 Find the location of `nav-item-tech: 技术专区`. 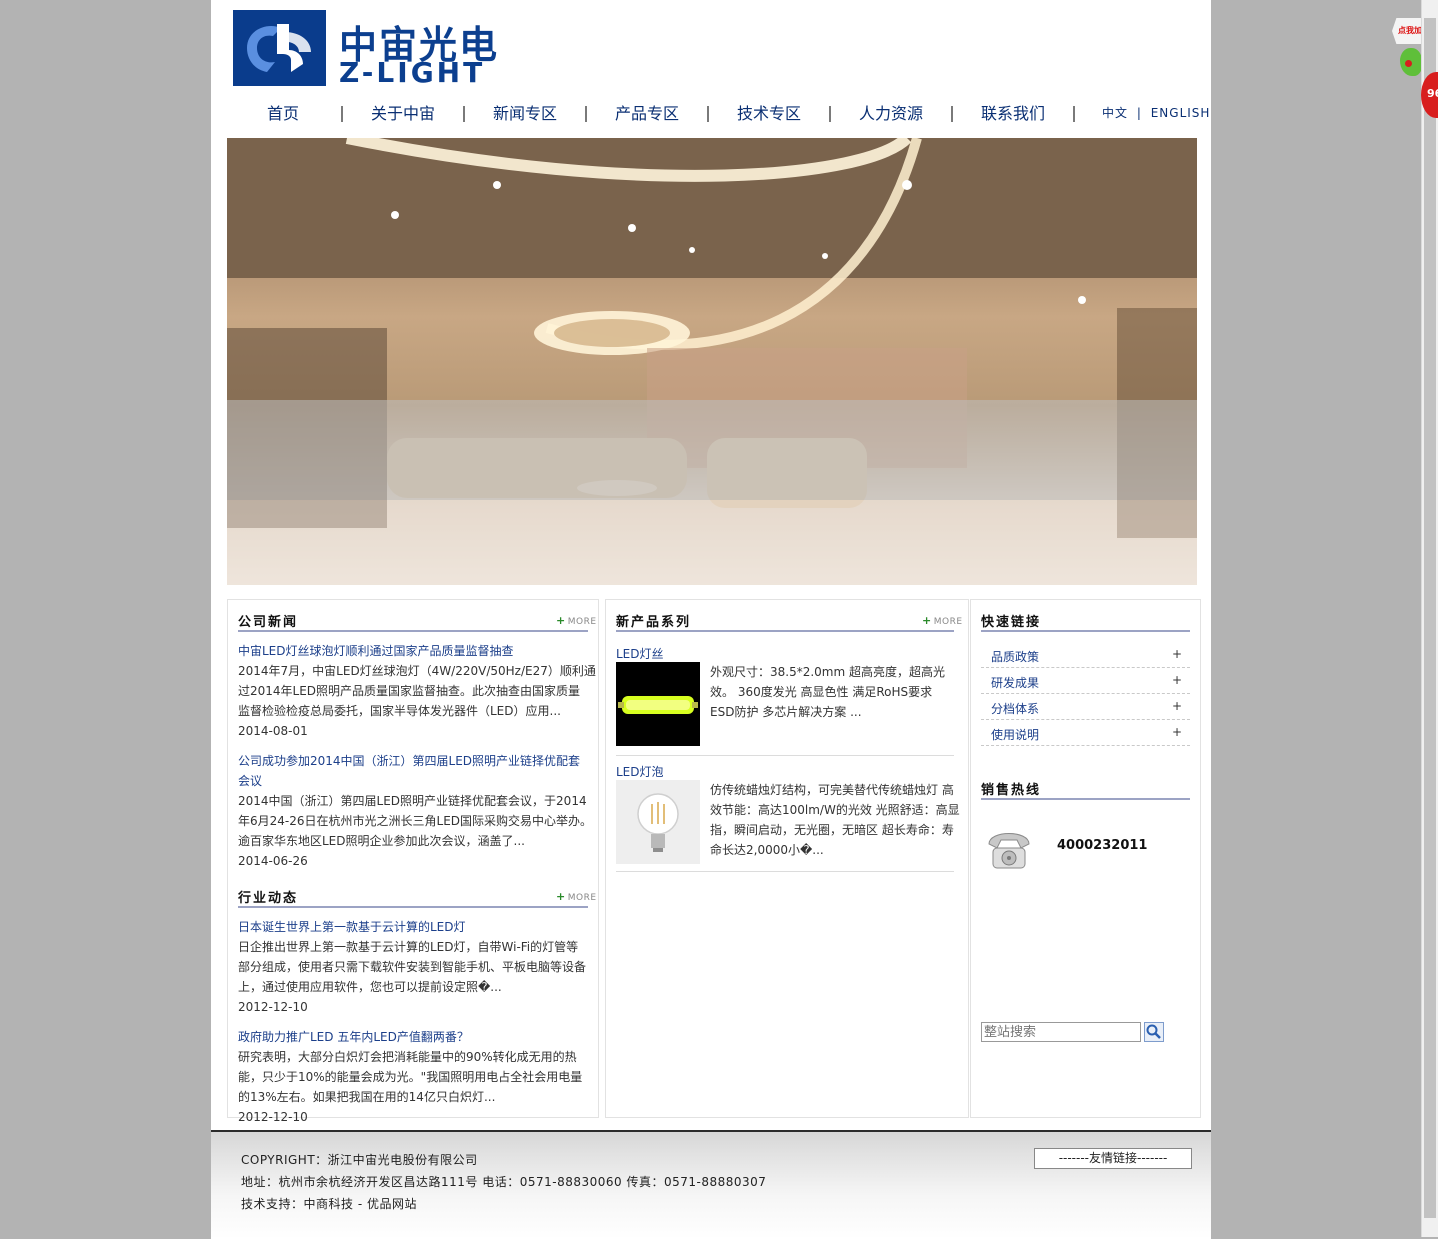

nav-item-tech: 技术专区 is located at coordinates (769, 114).